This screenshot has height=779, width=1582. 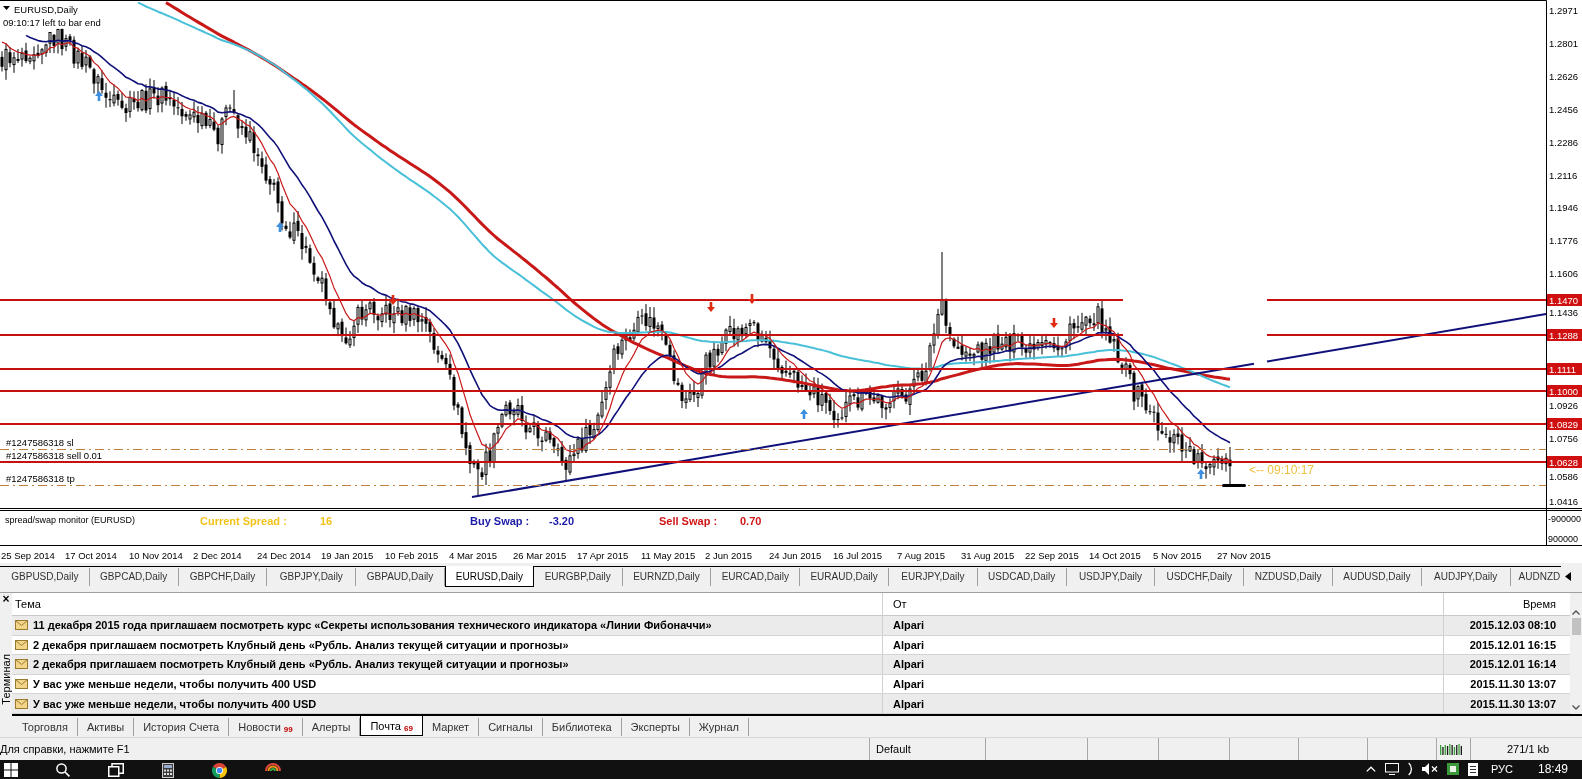 I want to click on terminal-tab: Эксперты, so click(x=655, y=727).